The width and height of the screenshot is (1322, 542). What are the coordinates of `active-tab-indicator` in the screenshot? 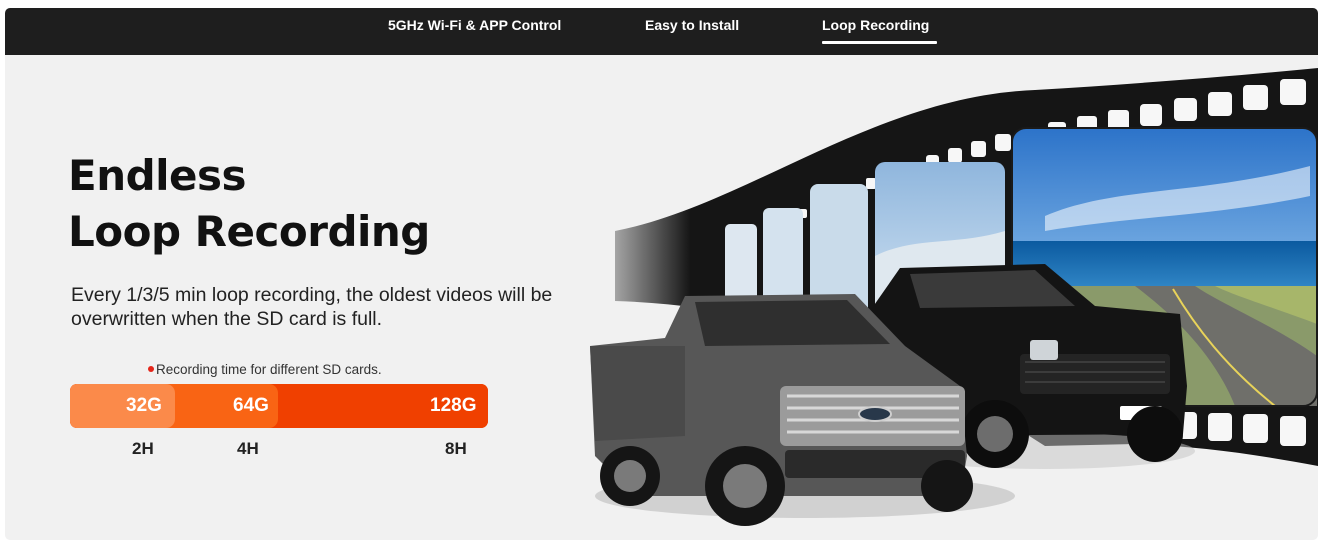 It's located at (879, 42).